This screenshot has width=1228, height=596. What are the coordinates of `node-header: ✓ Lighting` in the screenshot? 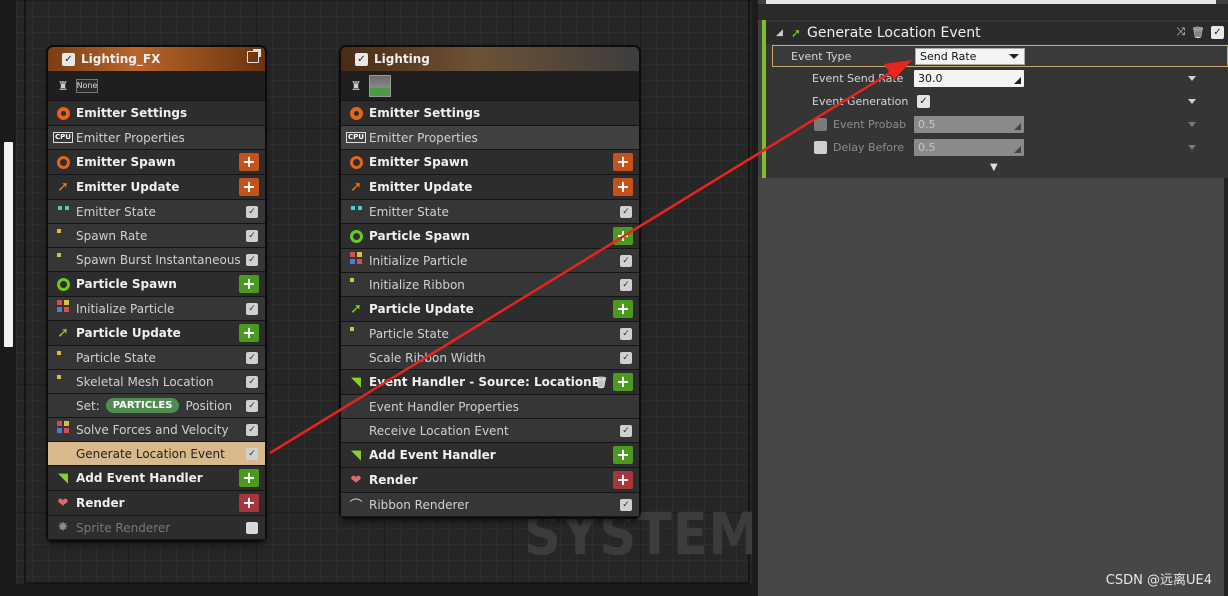 It's located at (490, 59).